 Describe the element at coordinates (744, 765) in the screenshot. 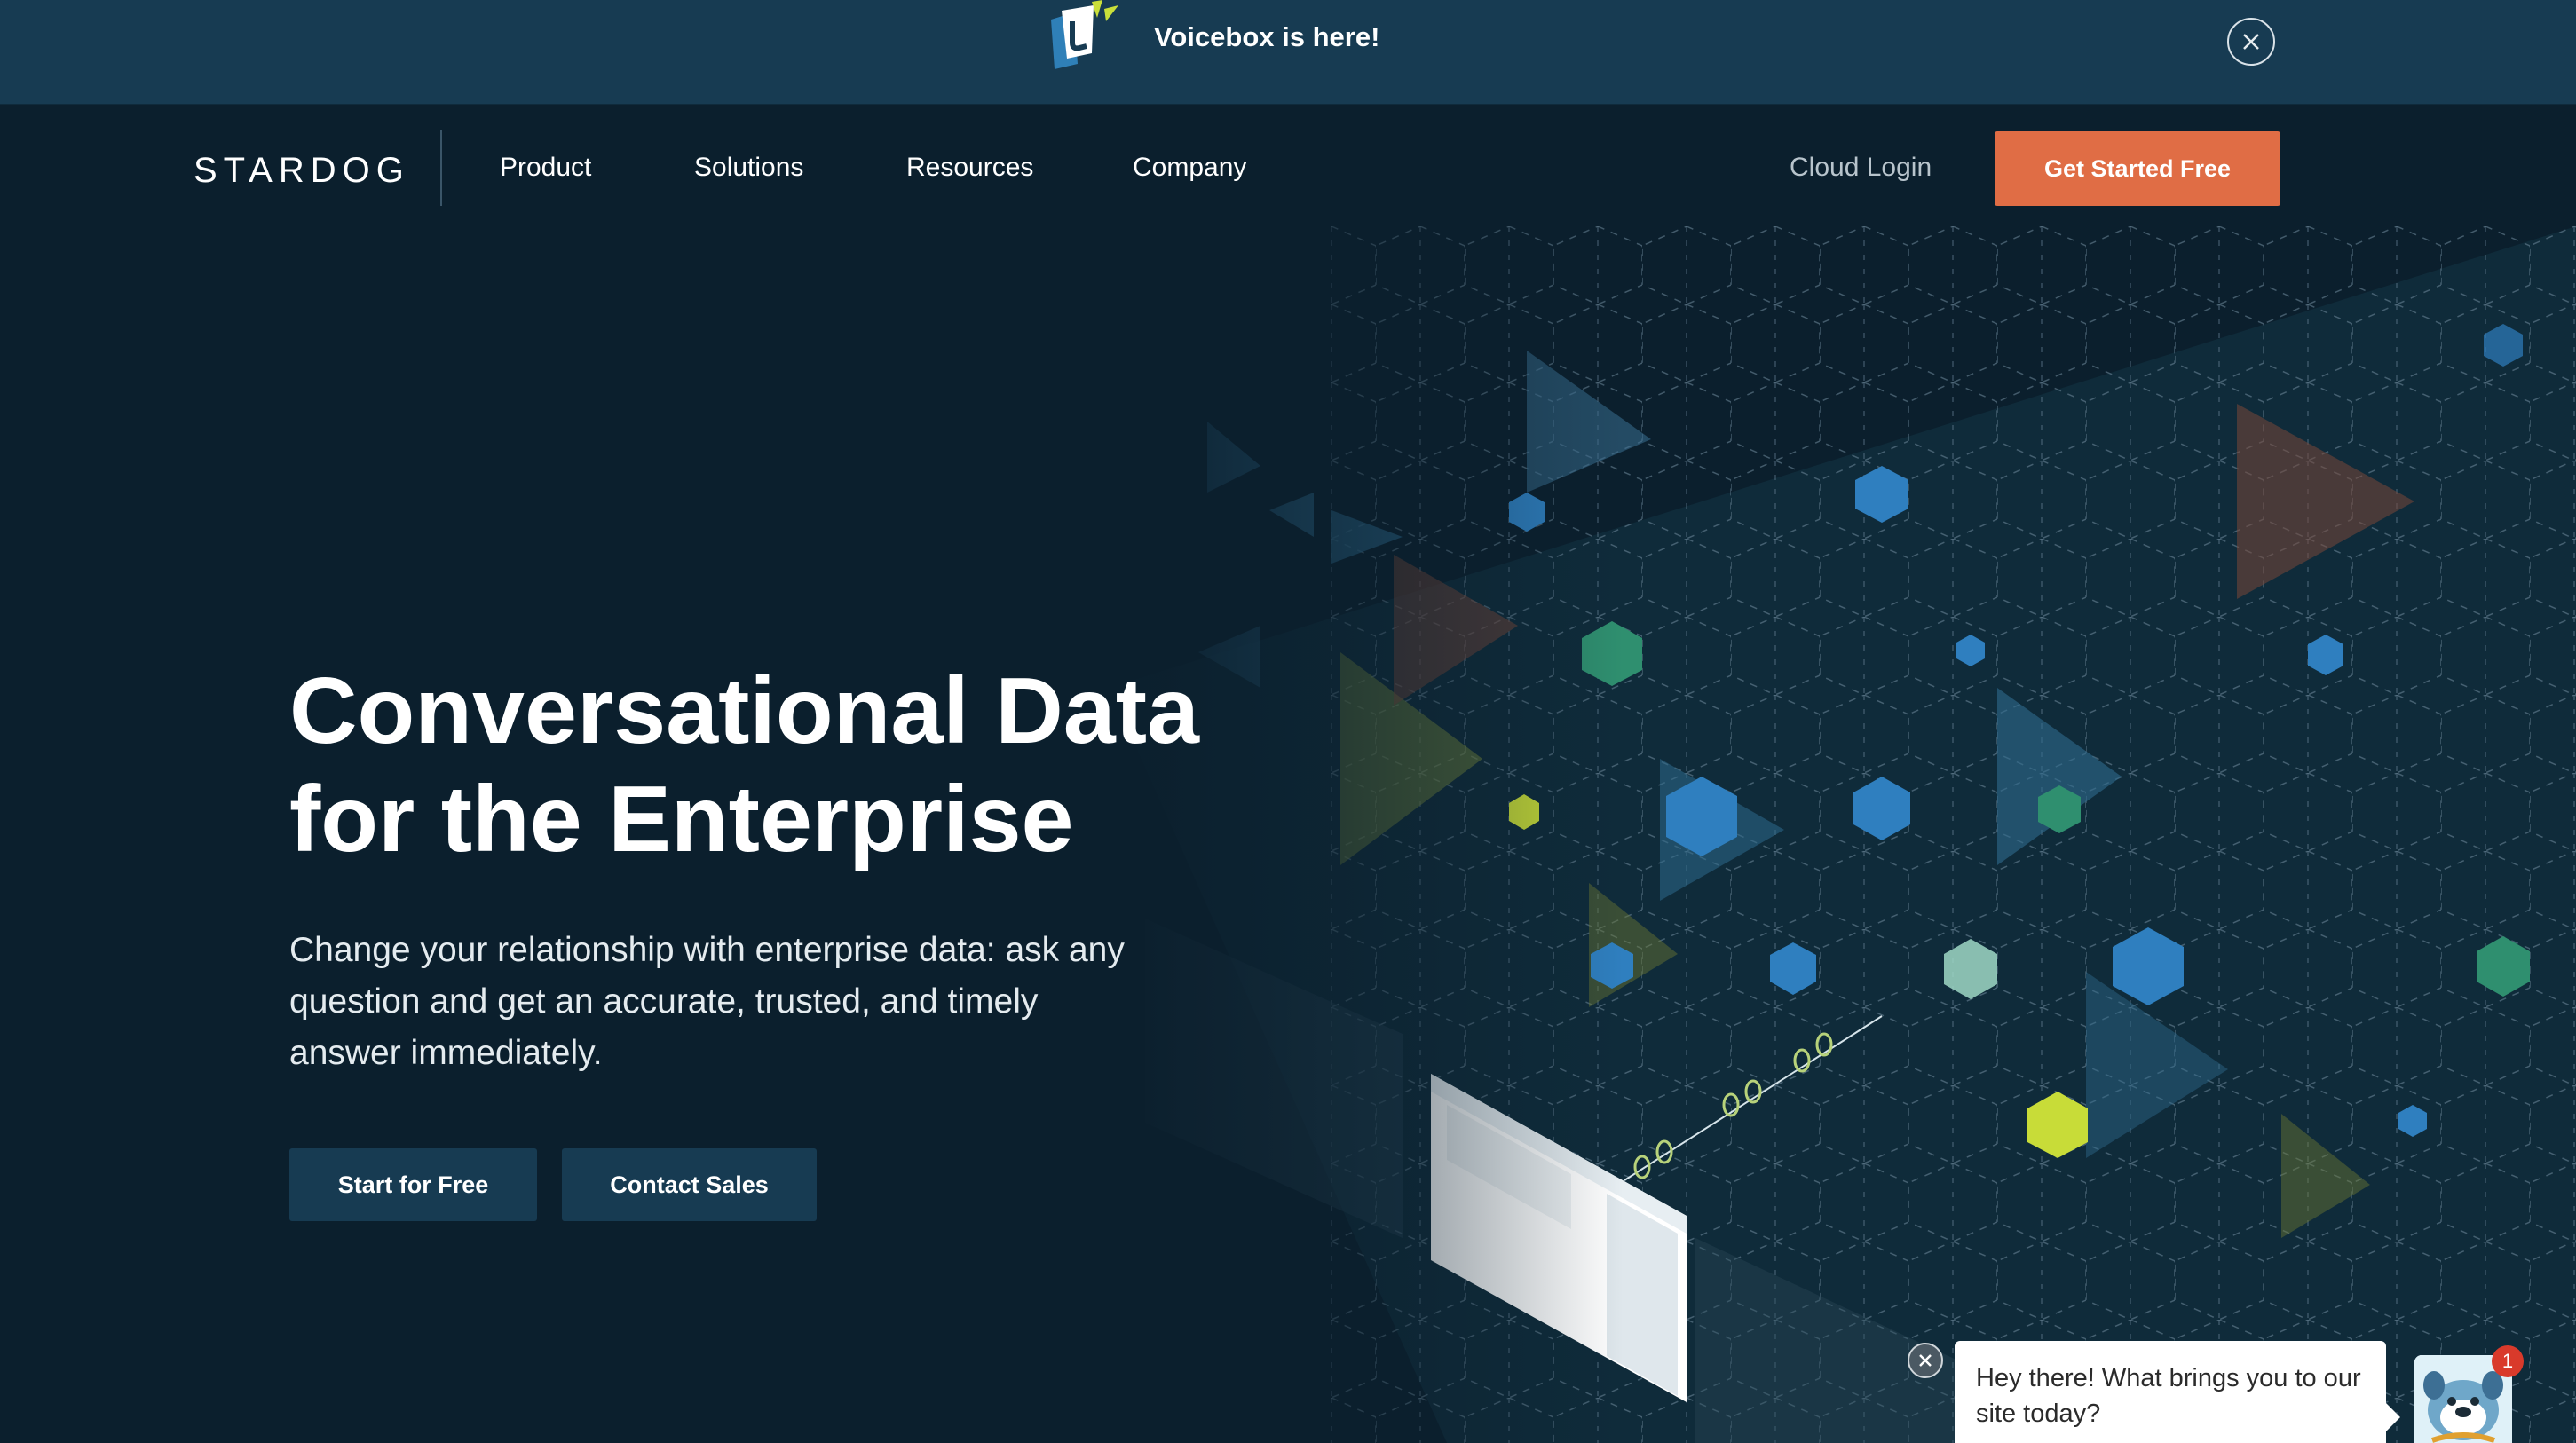

I see `hero-headline: Conversational Data for the Enterprise` at that location.